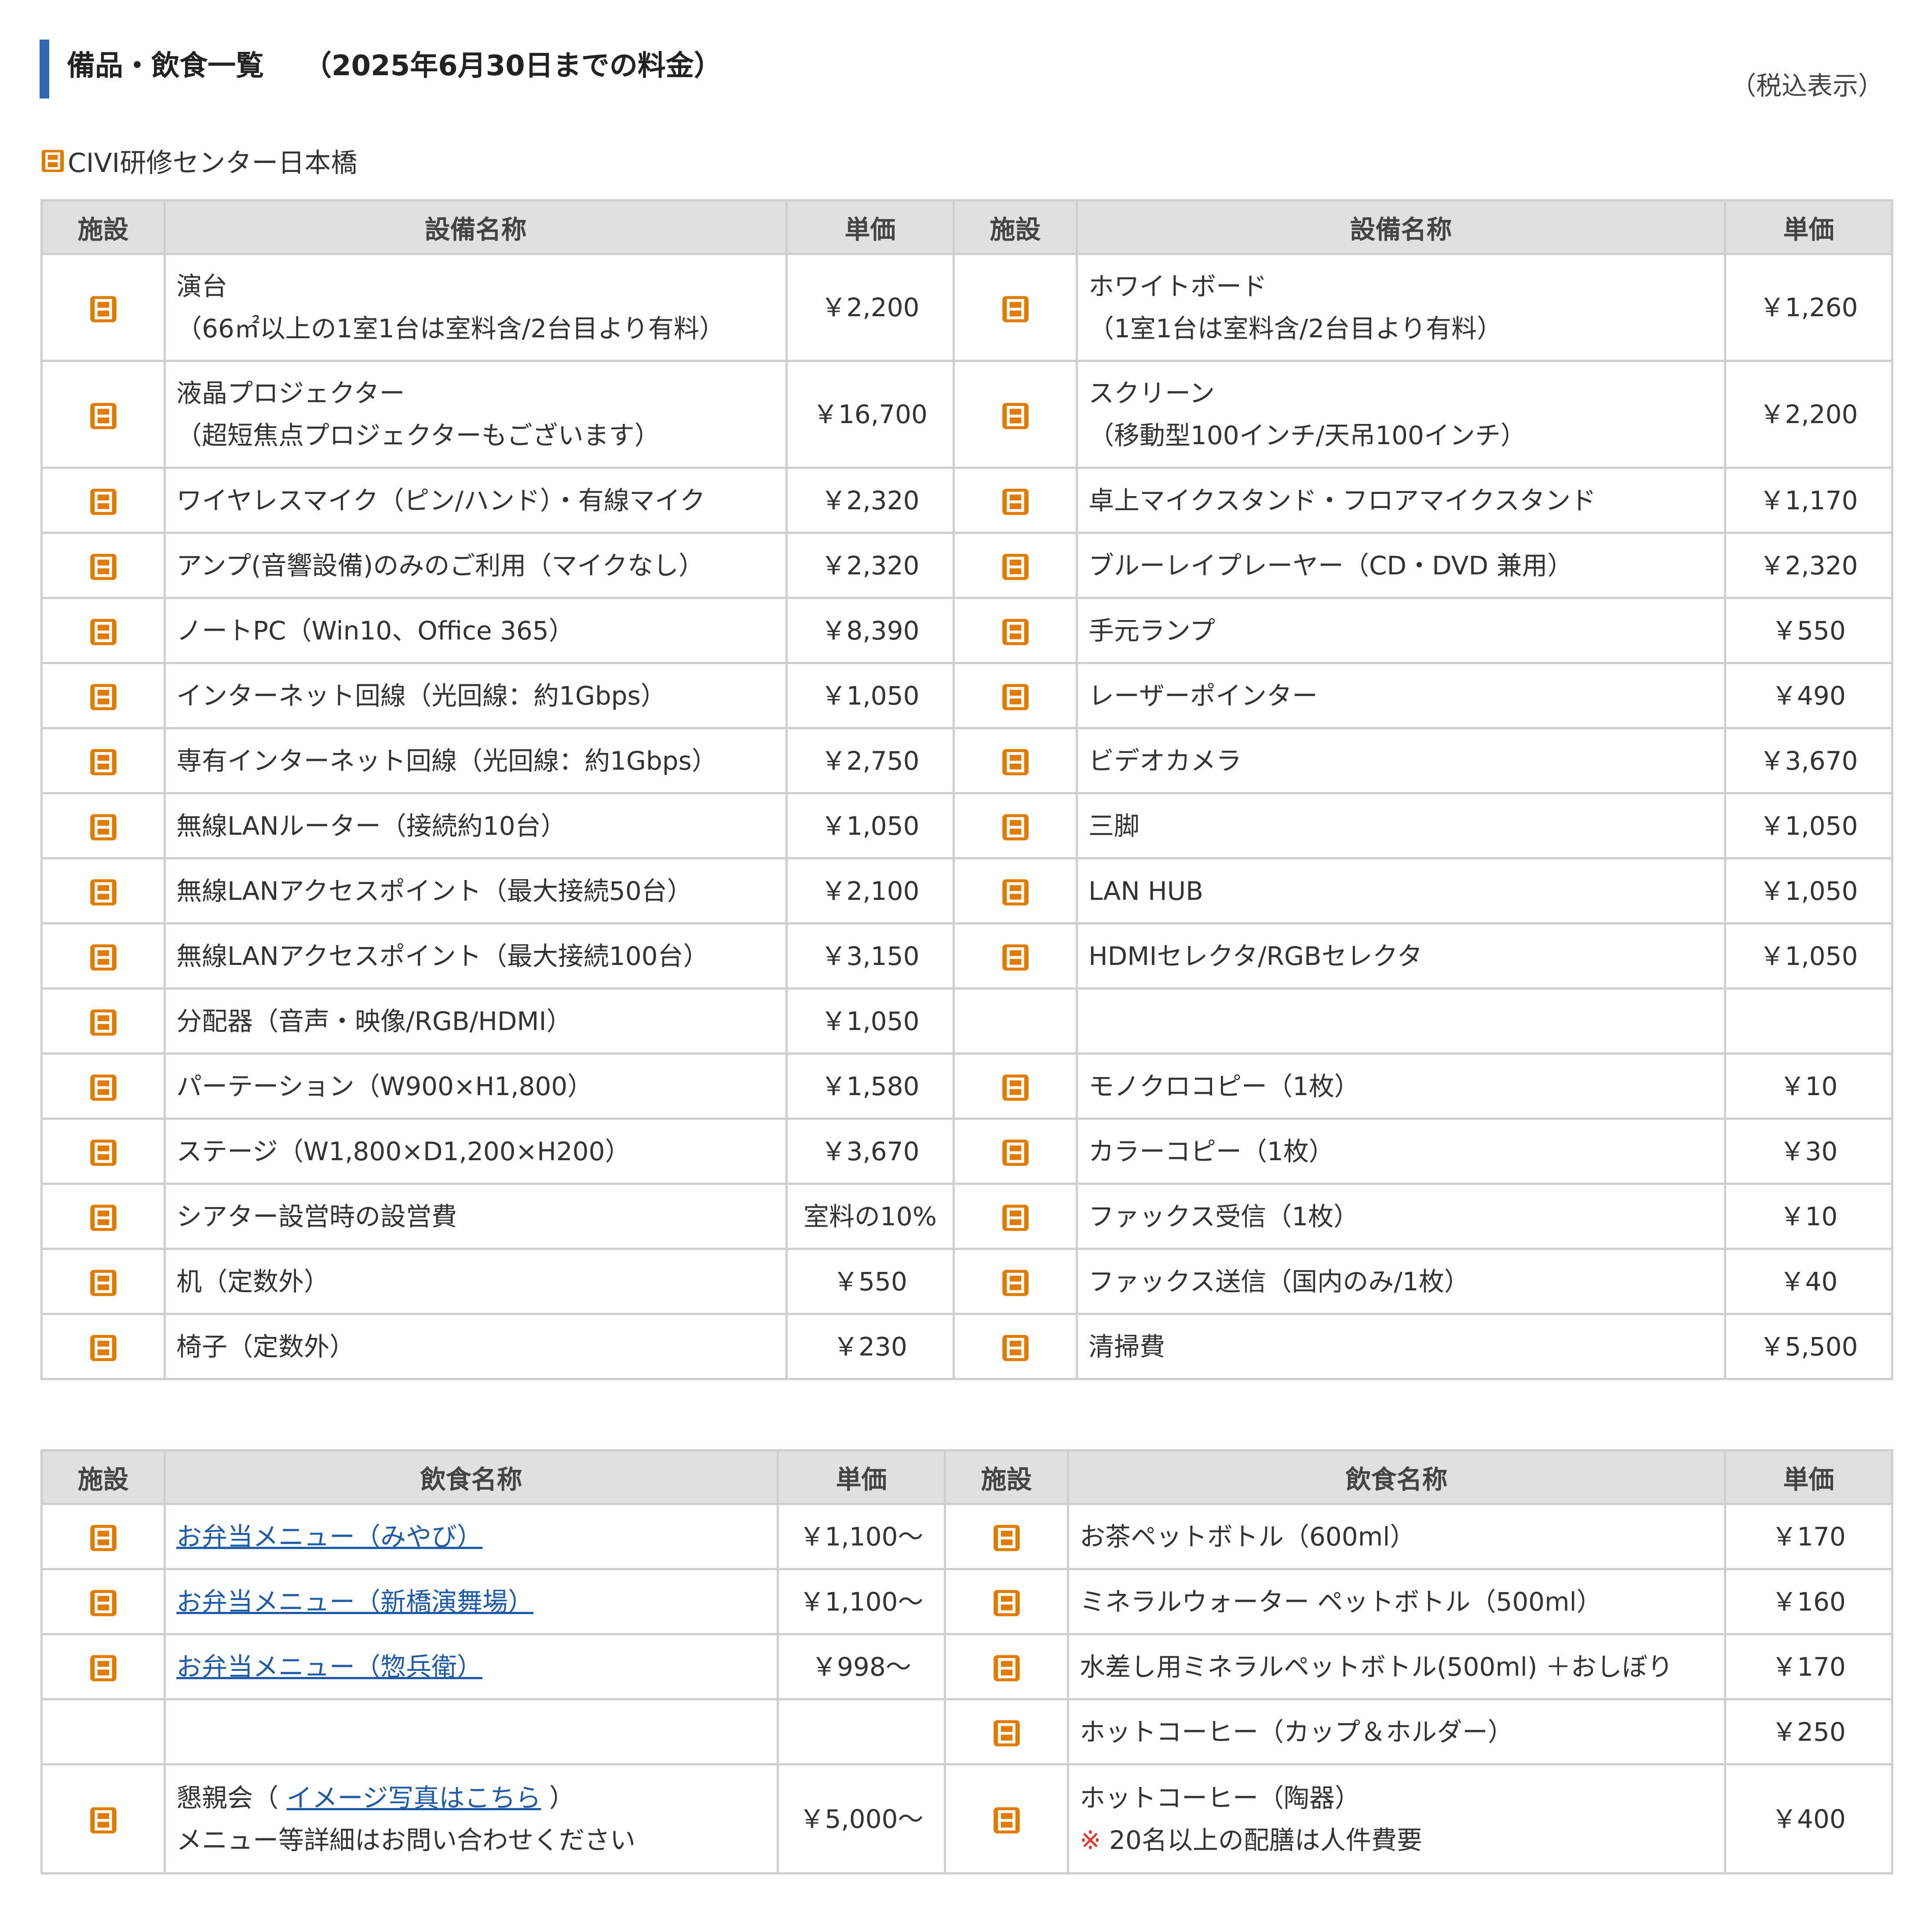 The width and height of the screenshot is (1932, 1918). I want to click on item-name-cell: スクリーン （移動型100インチ/天吊100インチ）, so click(1401, 415).